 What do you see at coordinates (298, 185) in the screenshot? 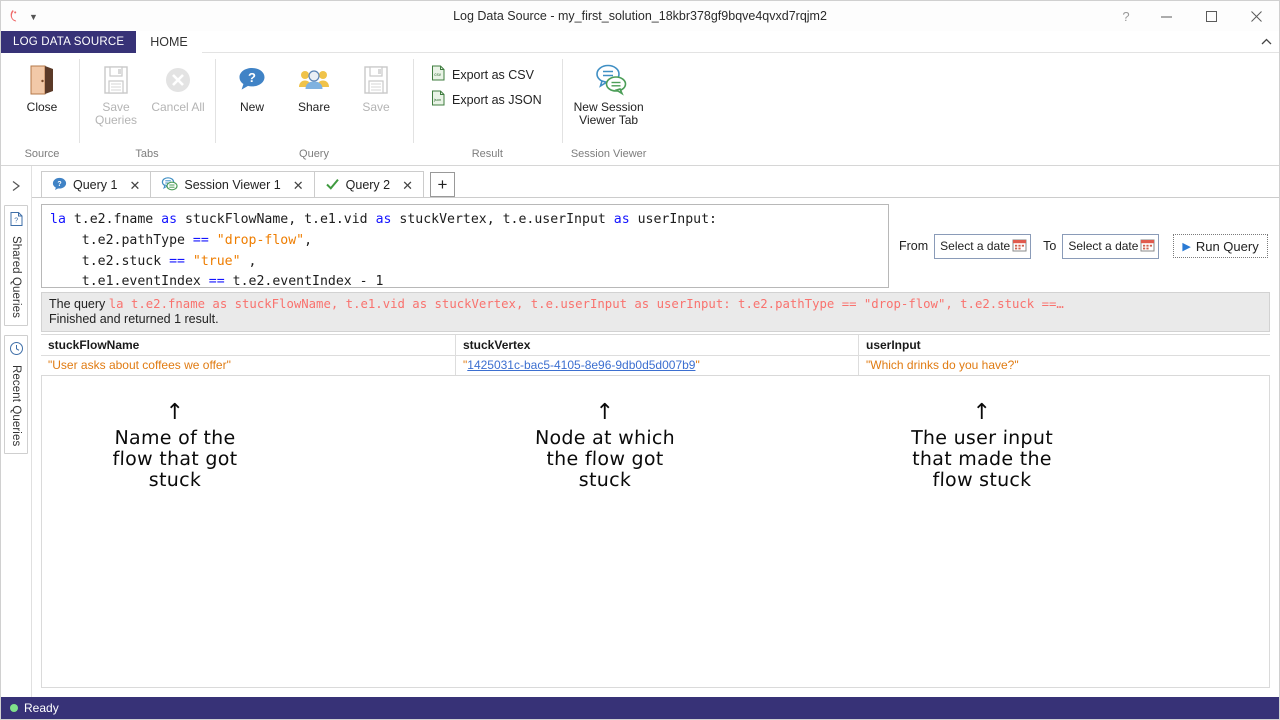
I see `tab-session-viewer-1-close-icon: ✕` at bounding box center [298, 185].